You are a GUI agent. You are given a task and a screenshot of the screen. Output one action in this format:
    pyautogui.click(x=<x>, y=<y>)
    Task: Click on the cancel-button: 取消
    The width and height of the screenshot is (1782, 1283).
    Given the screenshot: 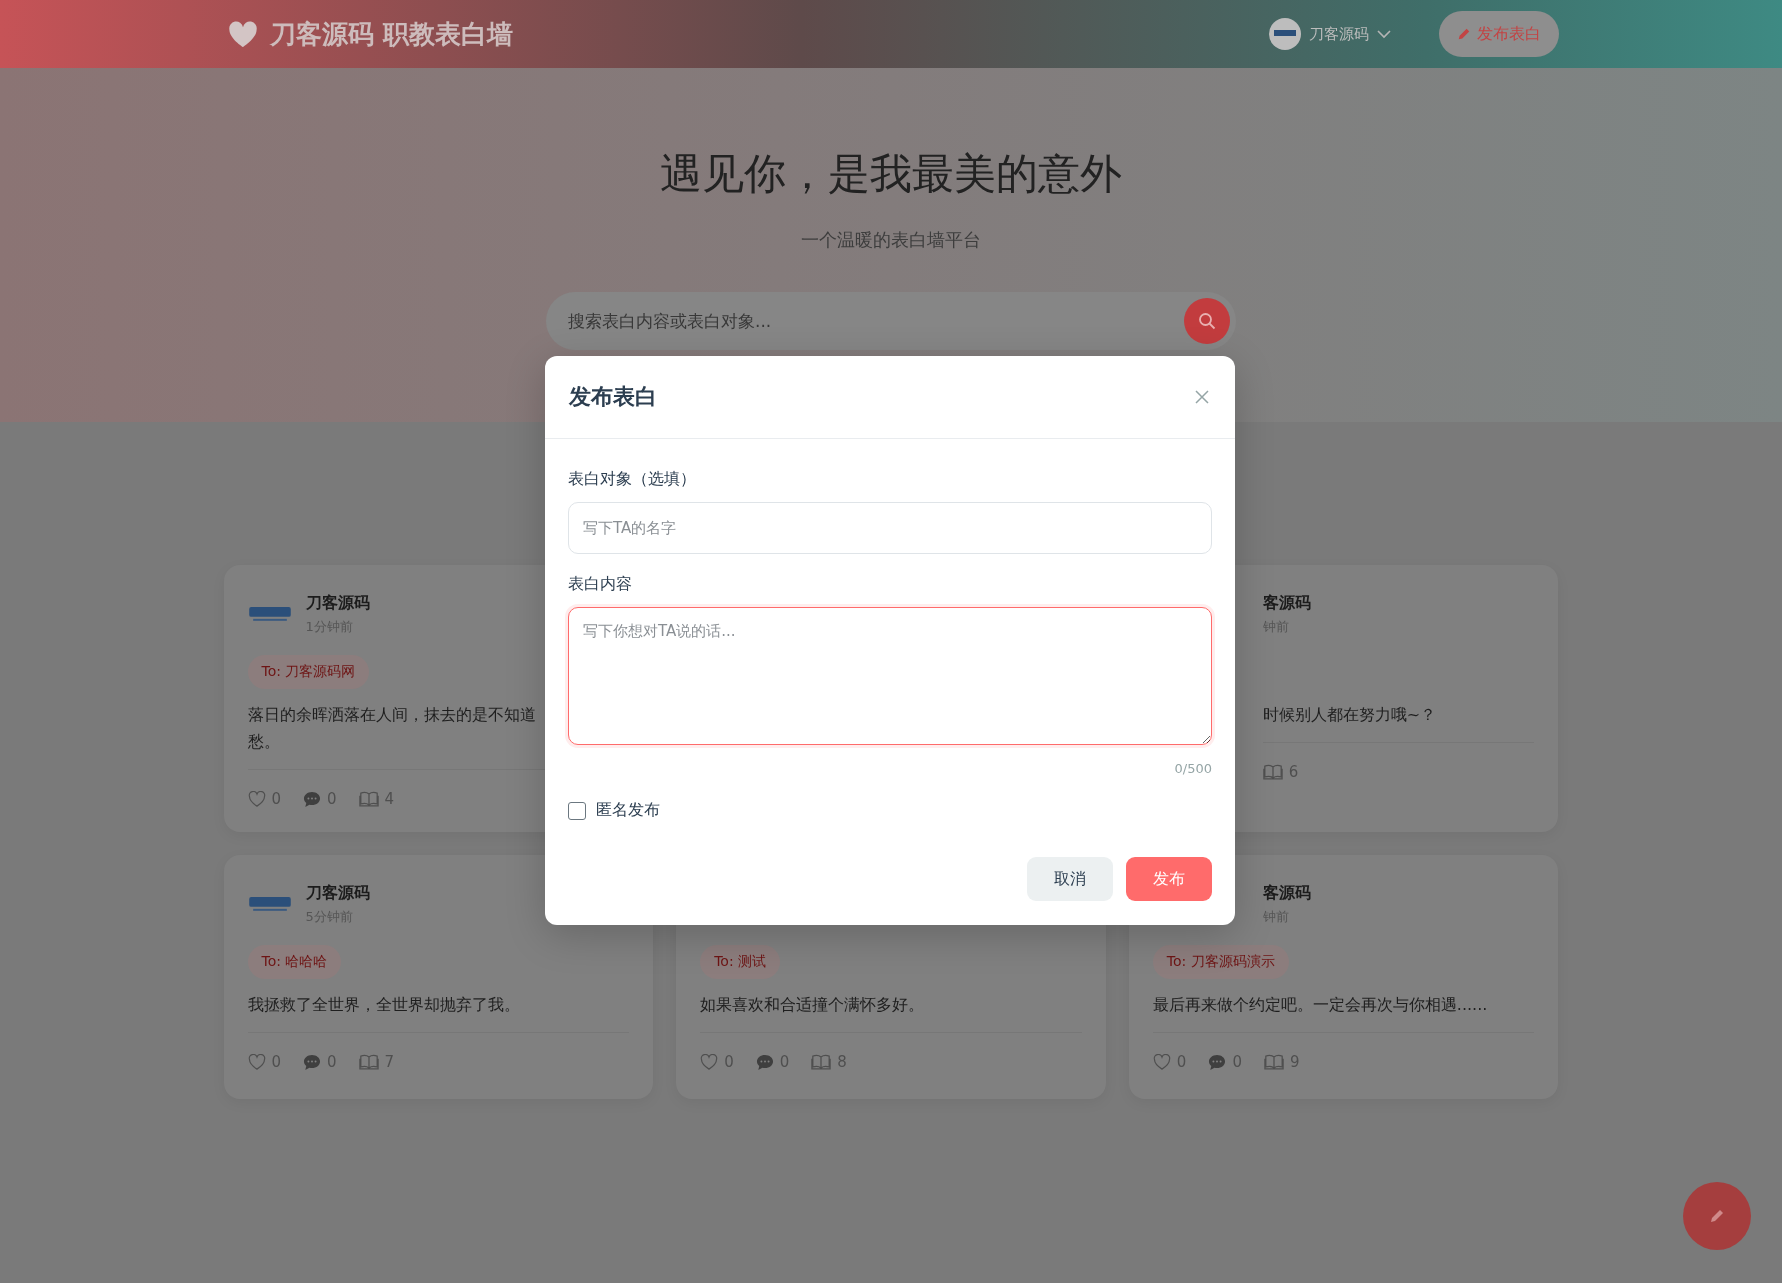 What is the action you would take?
    pyautogui.click(x=1070, y=879)
    